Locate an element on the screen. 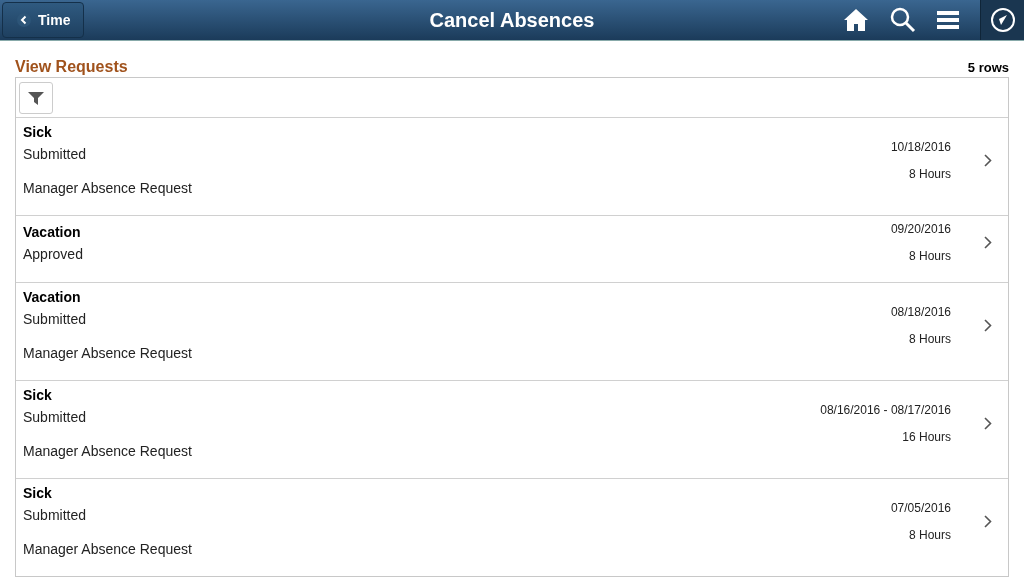  request-status: Approved is located at coordinates (53, 253).